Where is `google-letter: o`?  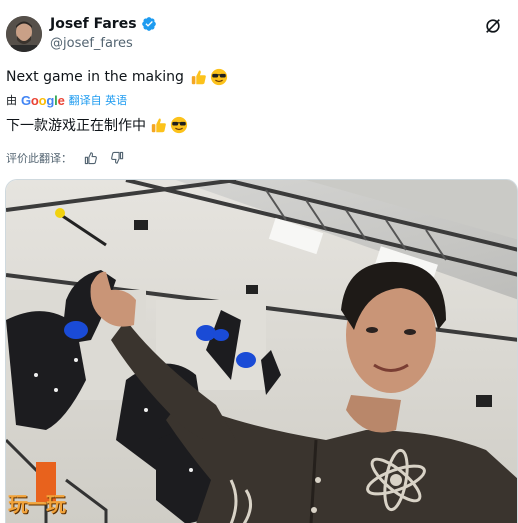 google-letter: o is located at coordinates (34, 100).